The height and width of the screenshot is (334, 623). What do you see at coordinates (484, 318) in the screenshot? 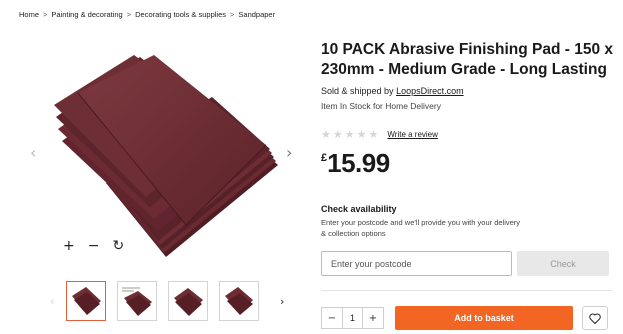
I see `add-to-basket-button: Add to basket` at bounding box center [484, 318].